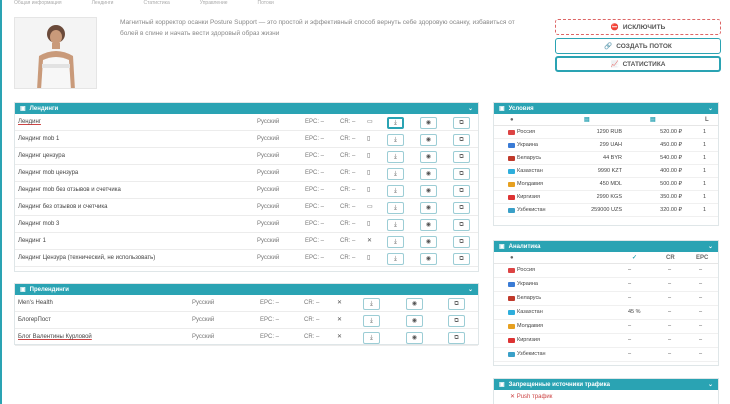 The image size is (730, 404). Describe the element at coordinates (644, 46) in the screenshot. I see `create-flow-label: СОЗДАТЬ ПОТОК` at that location.